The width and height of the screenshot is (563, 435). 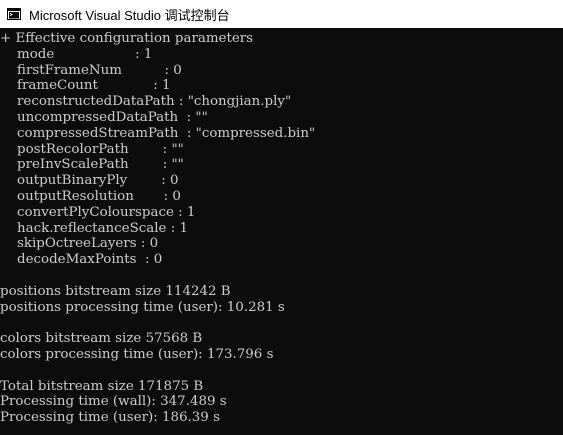 What do you see at coordinates (90, 196) in the screenshot?
I see `console-line: outputResolution : 0` at bounding box center [90, 196].